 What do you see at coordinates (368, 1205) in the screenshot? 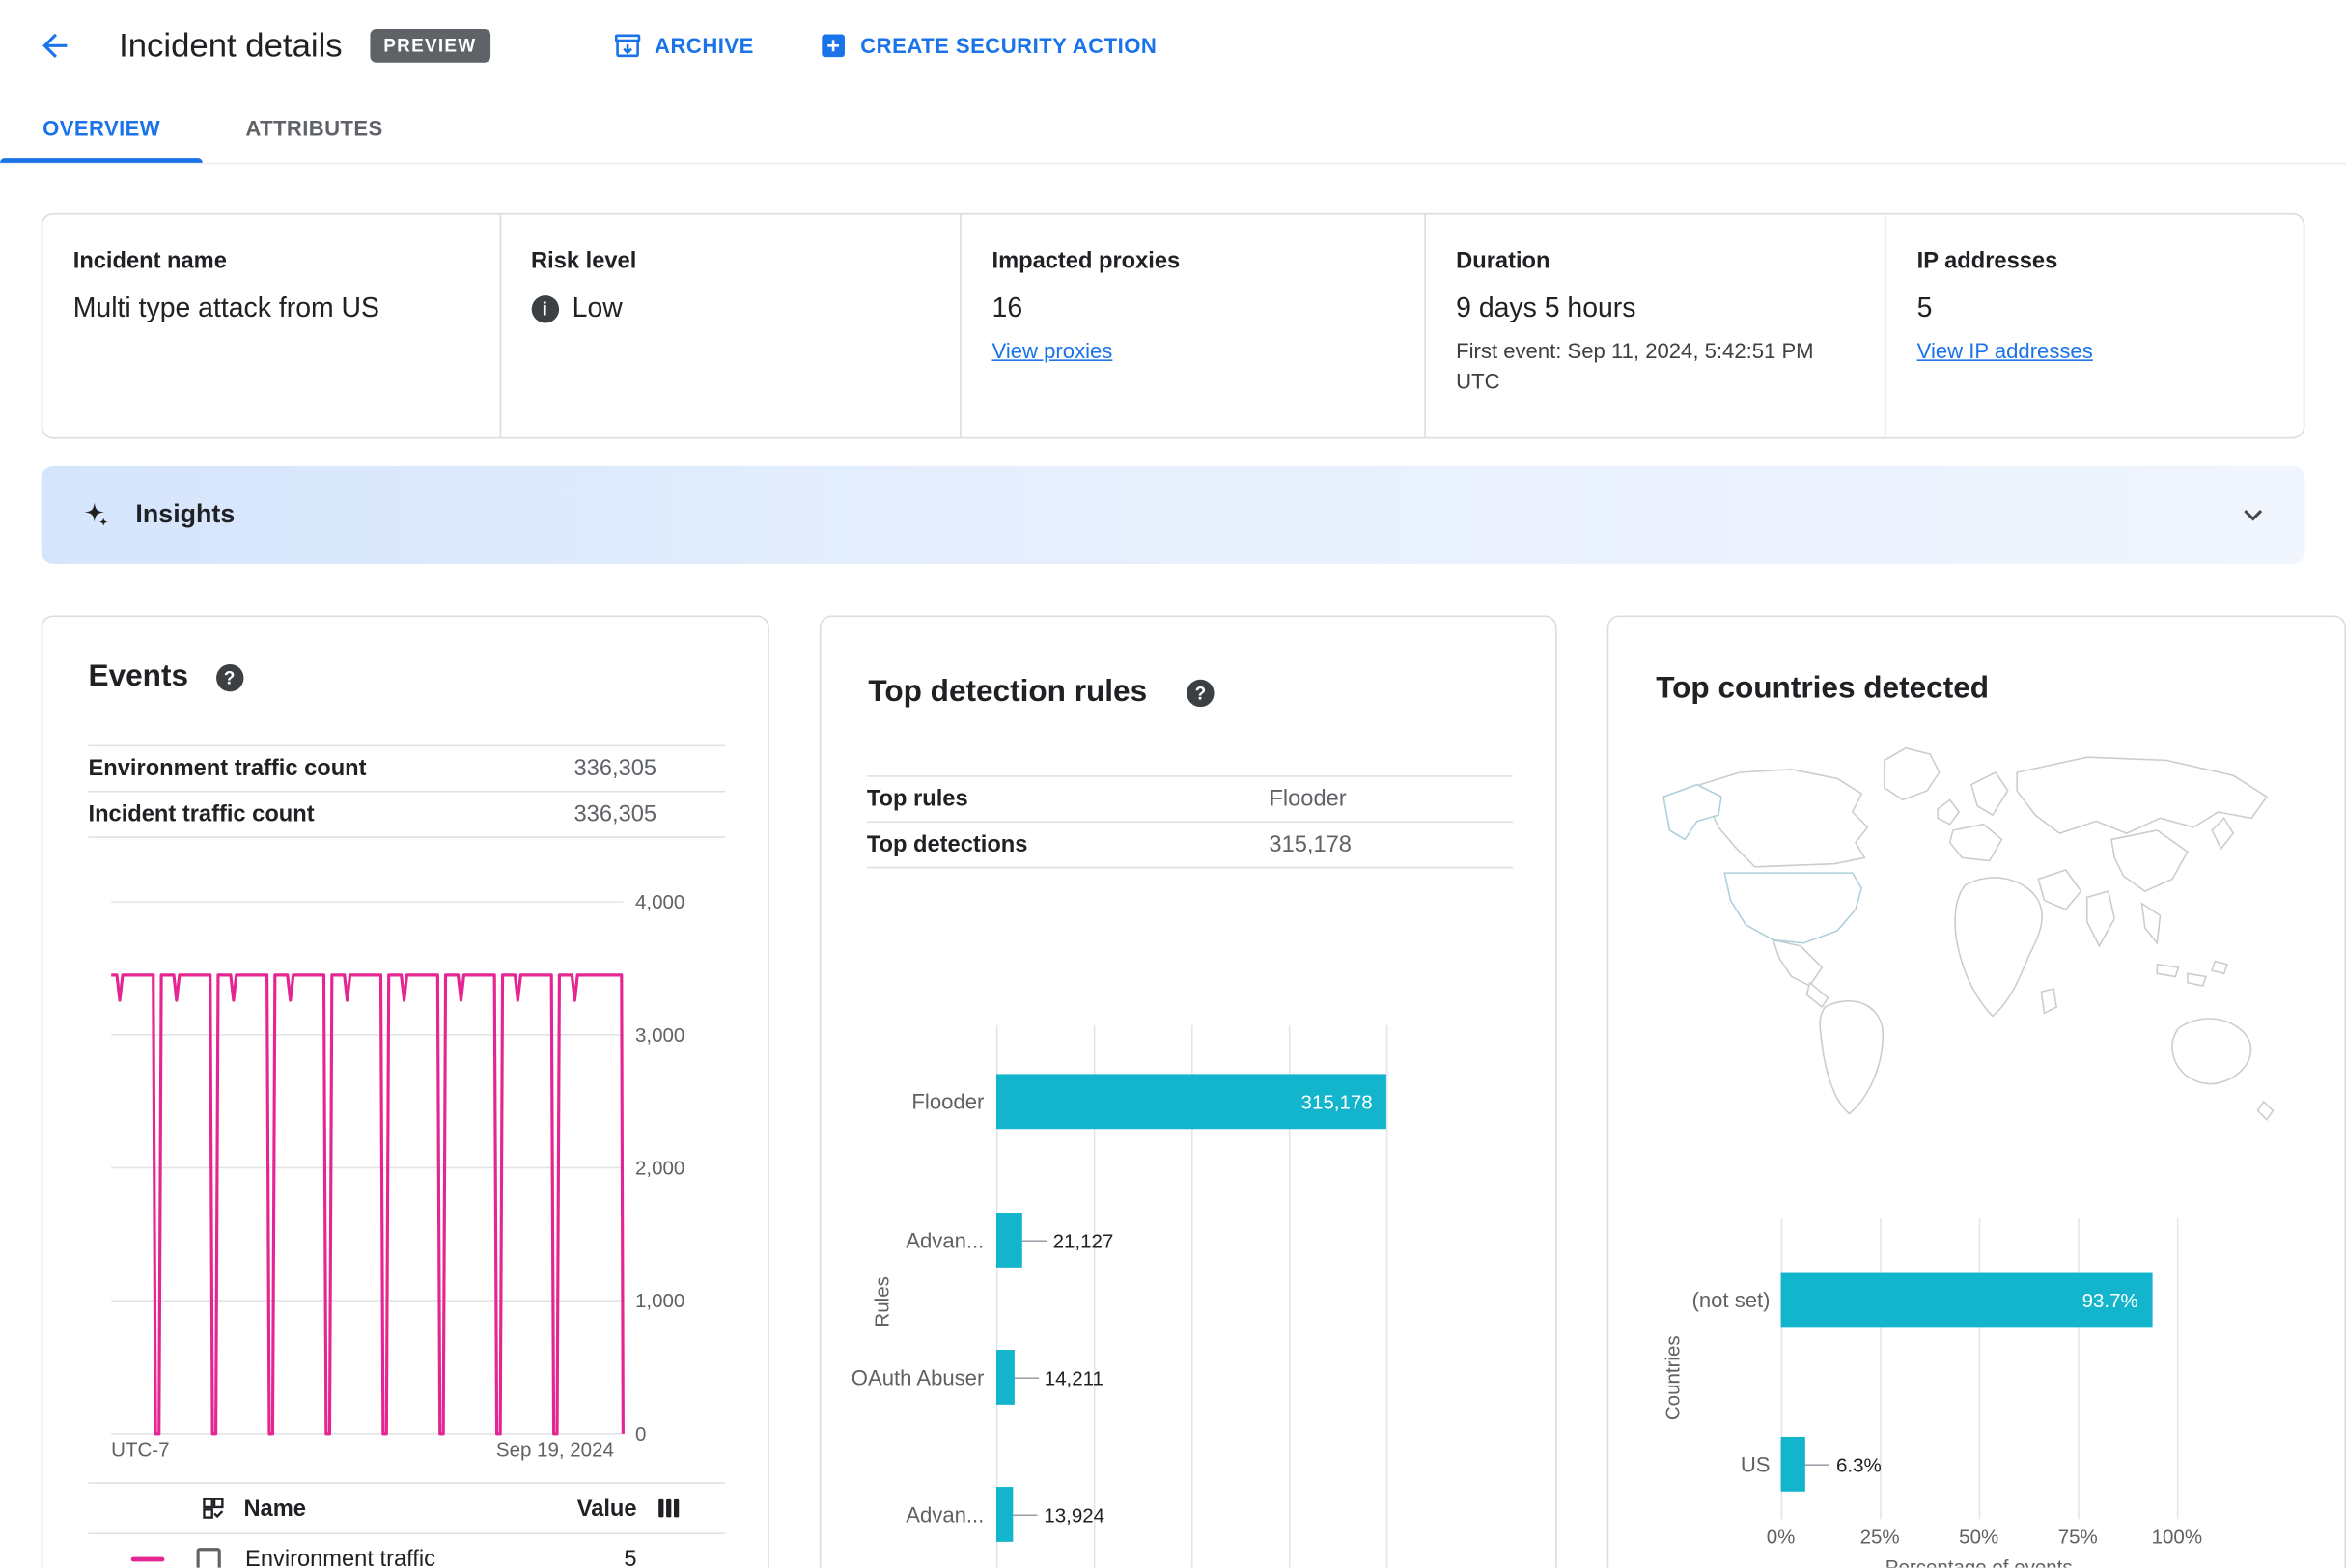
I see `events-series-line` at bounding box center [368, 1205].